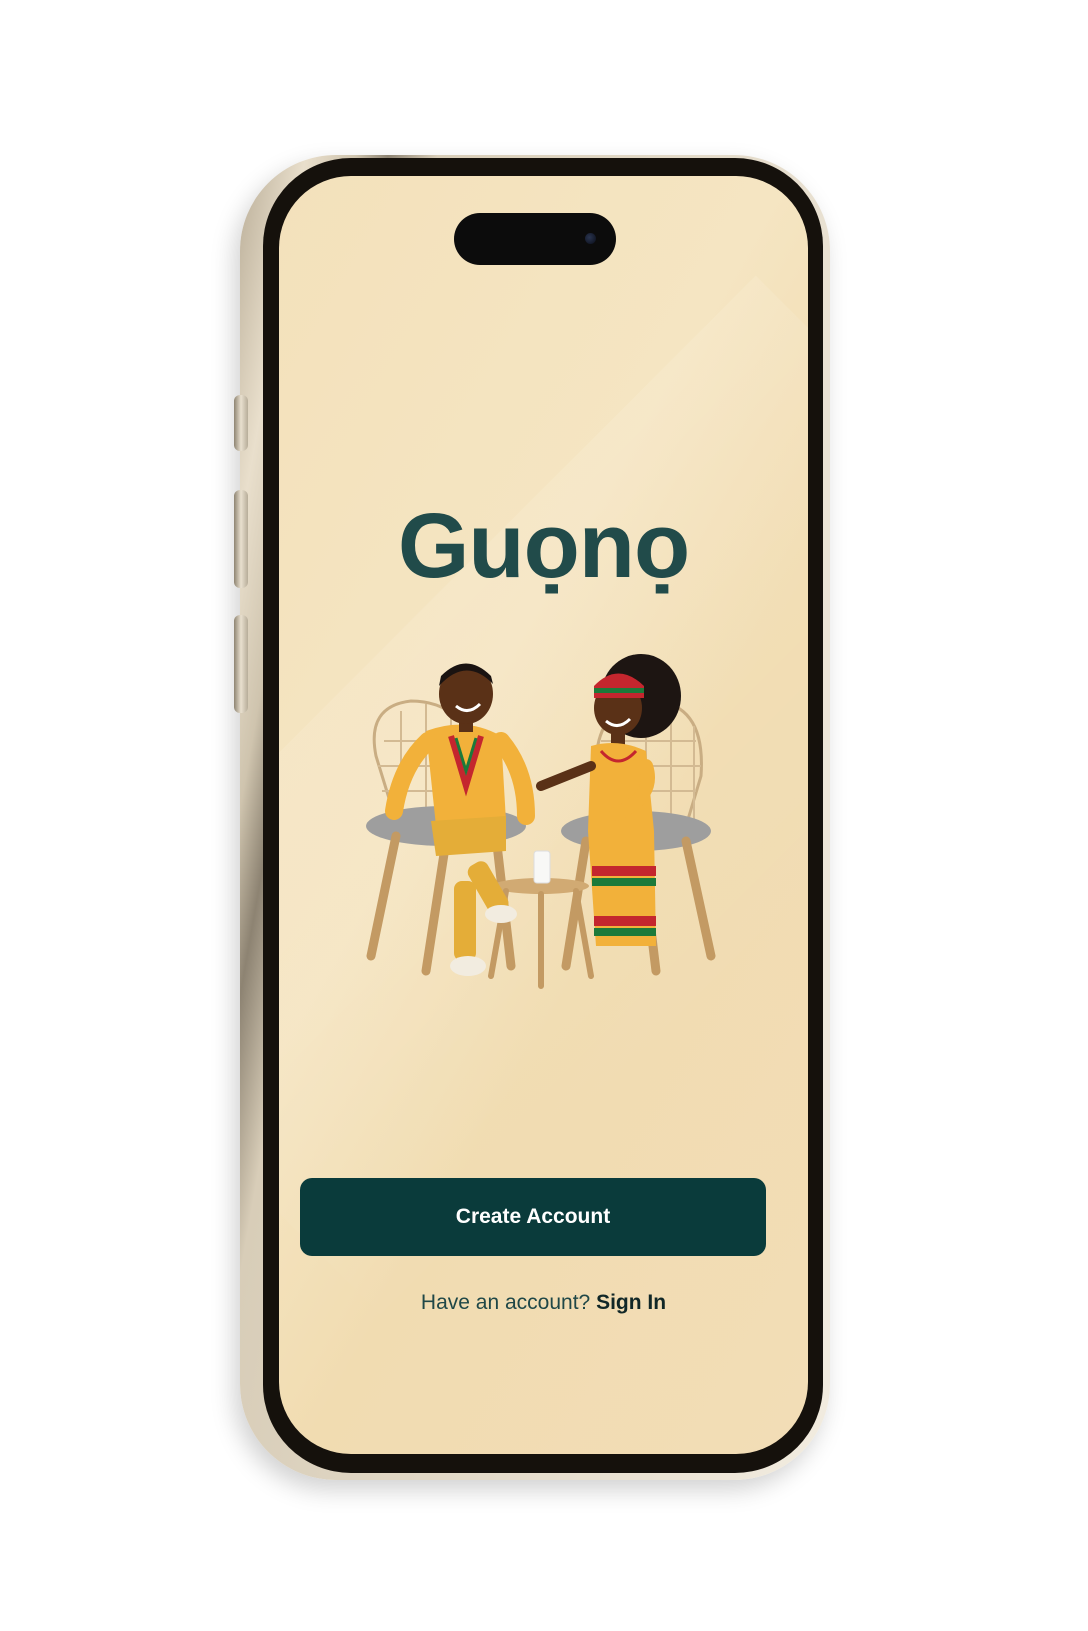  I want to click on volume-down-button, so click(241, 664).